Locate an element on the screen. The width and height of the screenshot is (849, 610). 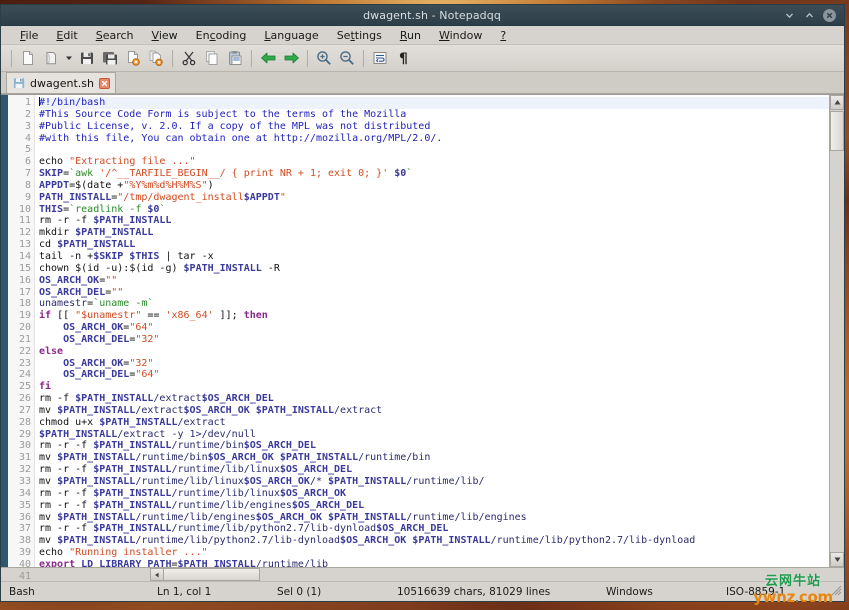
code-line: OS_ARCH_DEL="32" is located at coordinates (434, 340).